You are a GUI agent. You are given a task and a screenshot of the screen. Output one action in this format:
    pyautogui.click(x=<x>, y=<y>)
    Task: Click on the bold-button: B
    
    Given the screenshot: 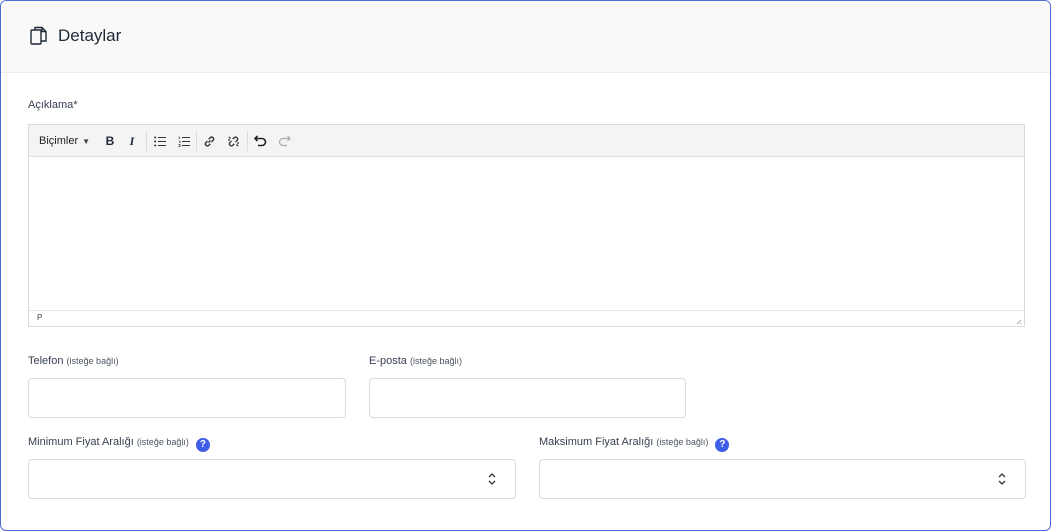 What is the action you would take?
    pyautogui.click(x=110, y=141)
    